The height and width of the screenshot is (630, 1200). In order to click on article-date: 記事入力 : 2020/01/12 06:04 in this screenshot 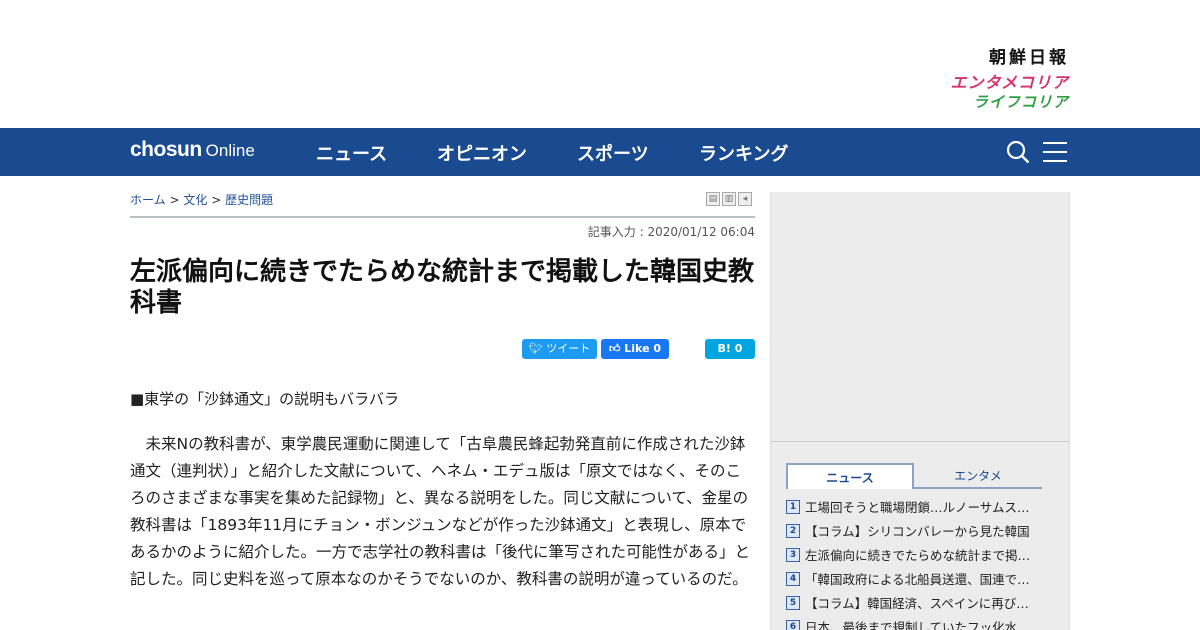, I will do `click(671, 232)`.